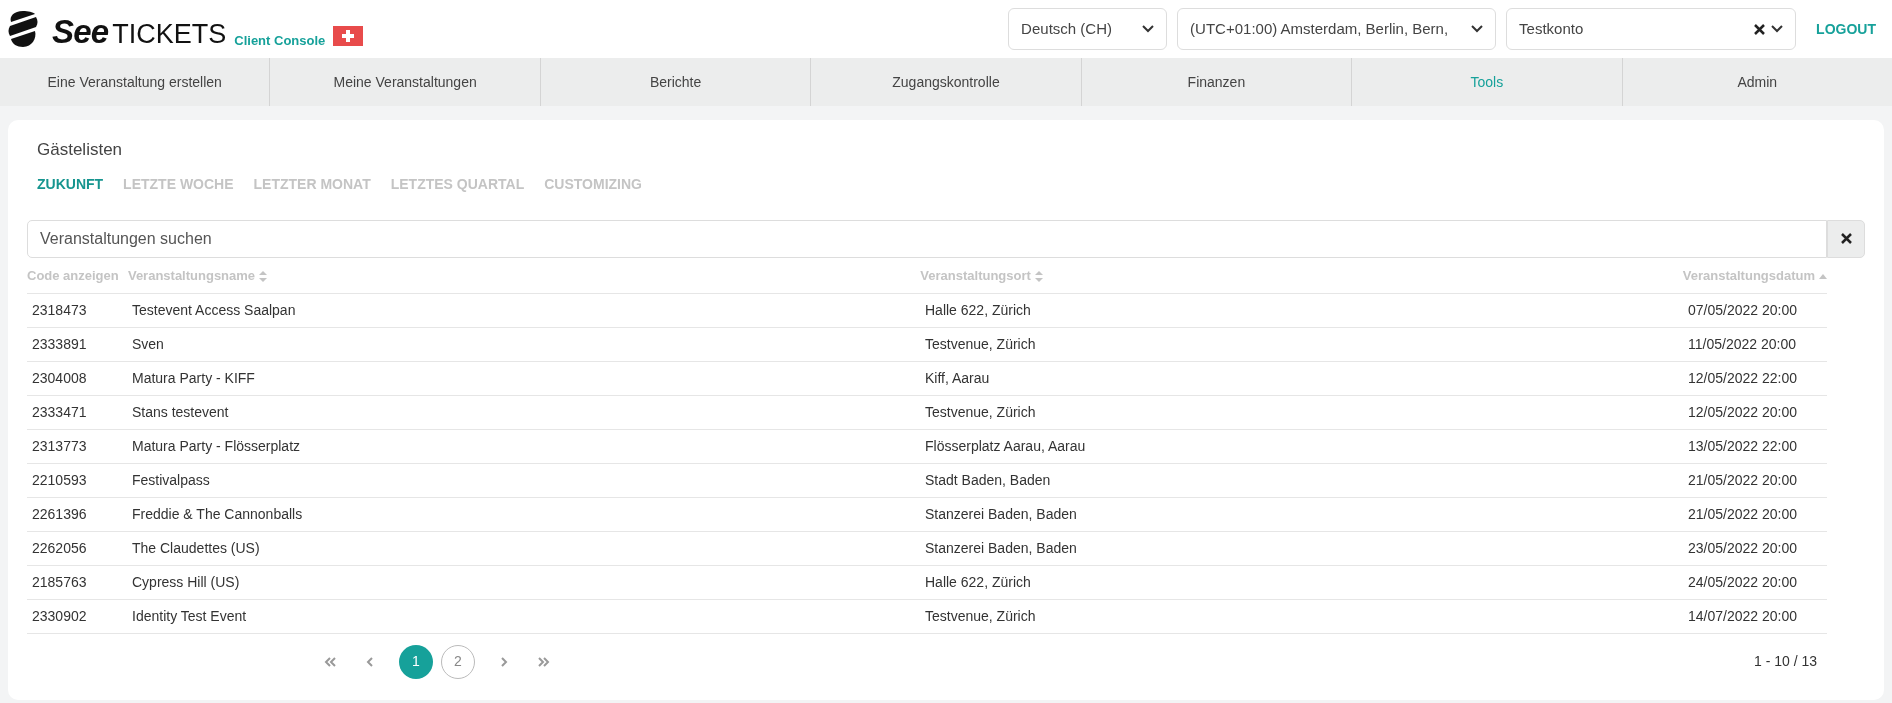 The width and height of the screenshot is (1892, 703). What do you see at coordinates (1742, 412) in the screenshot?
I see `table-cell: 12/05/2022 20:00` at bounding box center [1742, 412].